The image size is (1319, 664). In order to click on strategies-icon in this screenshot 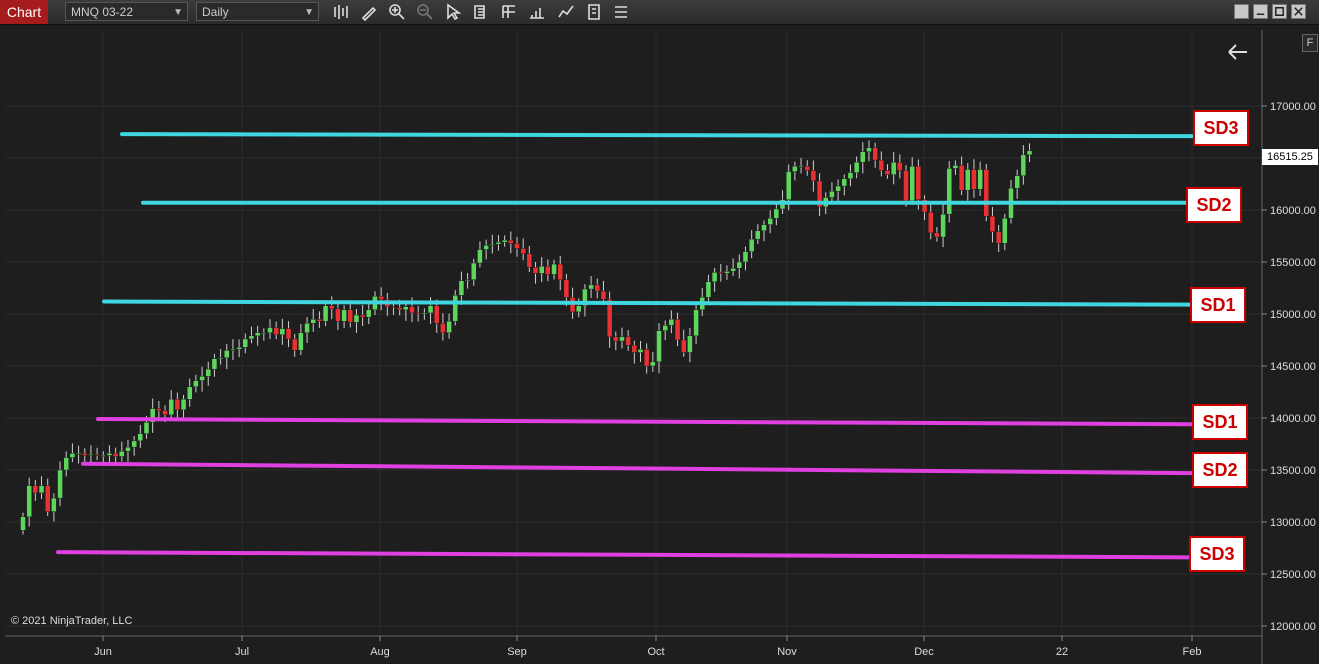, I will do `click(537, 12)`.